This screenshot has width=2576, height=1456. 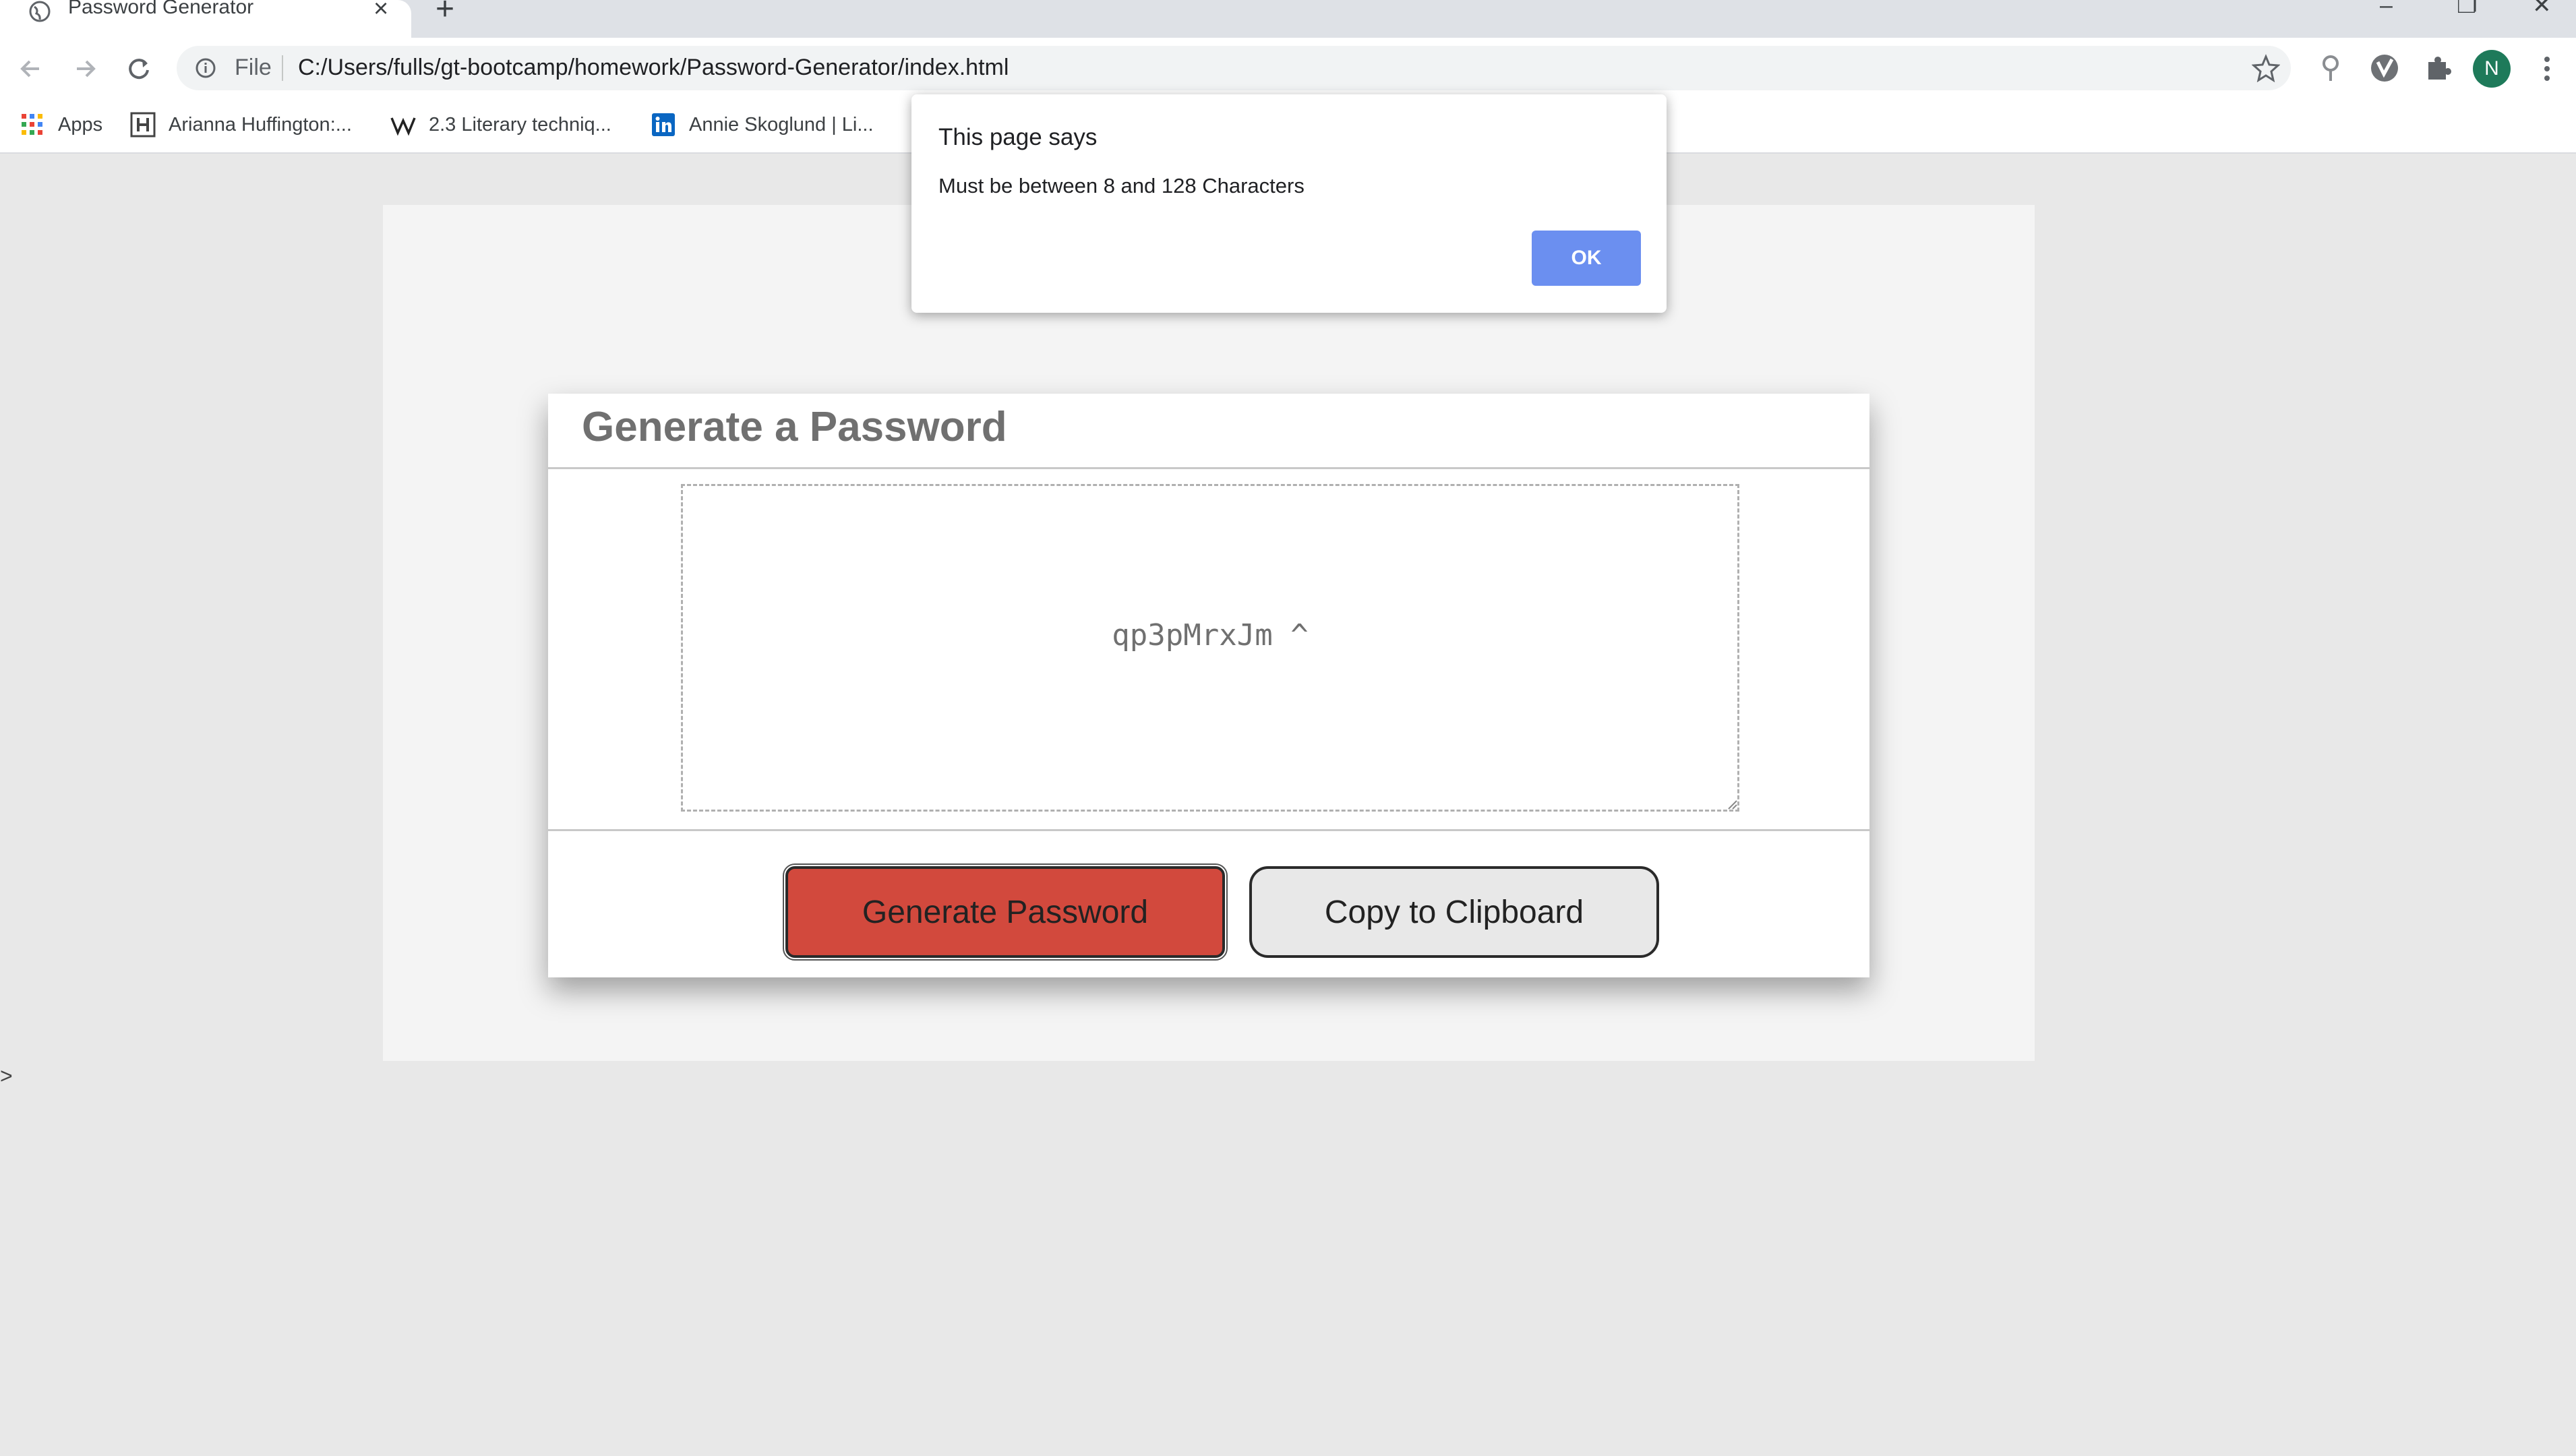 What do you see at coordinates (282, 68) in the screenshot?
I see `omnibox-divider` at bounding box center [282, 68].